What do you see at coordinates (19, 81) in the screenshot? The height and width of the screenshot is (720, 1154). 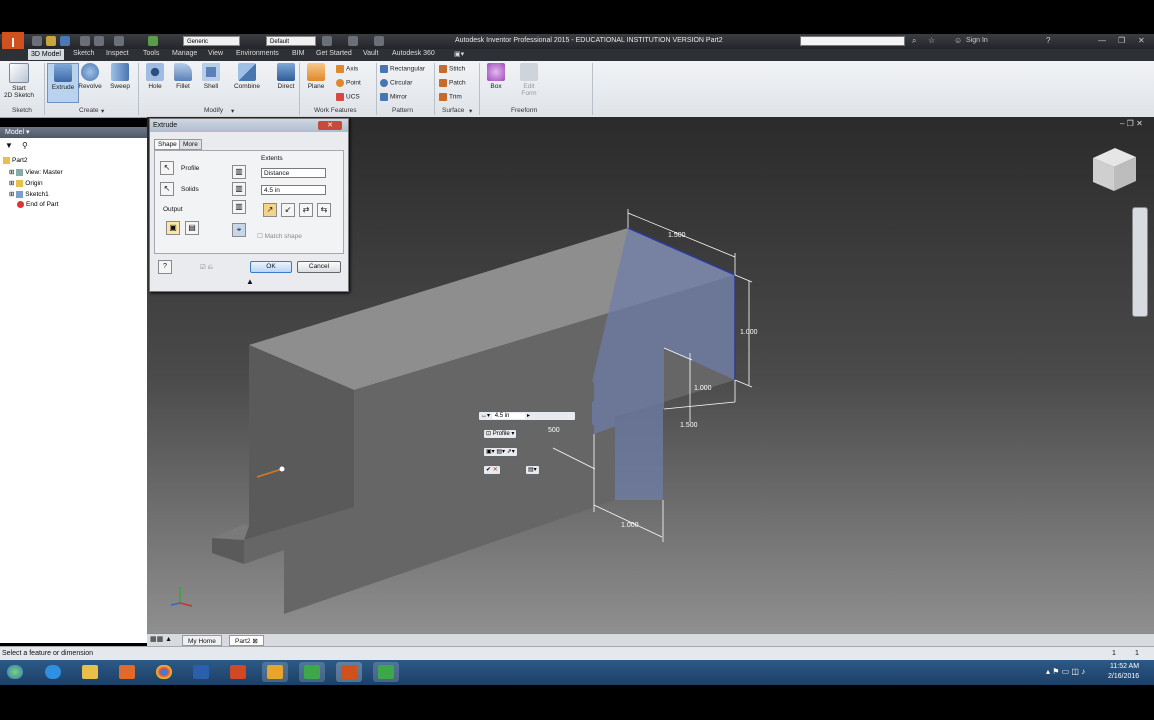 I see `start-2d-sketch-button: Start 2D Sketch` at bounding box center [19, 81].